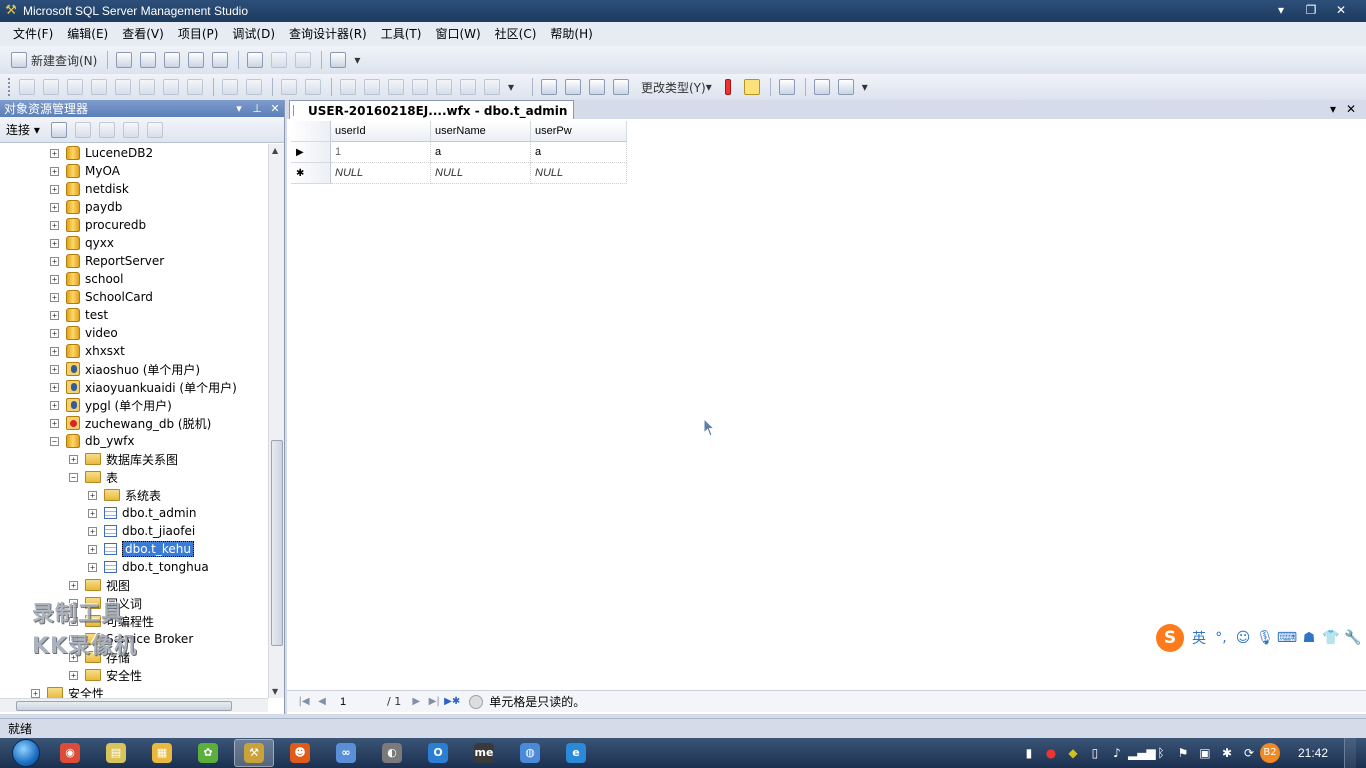 Image resolution: width=1366 pixels, height=768 pixels. What do you see at coordinates (276, 421) in the screenshot?
I see `tree-vertical-scrollbar: ▲ ▼` at bounding box center [276, 421].